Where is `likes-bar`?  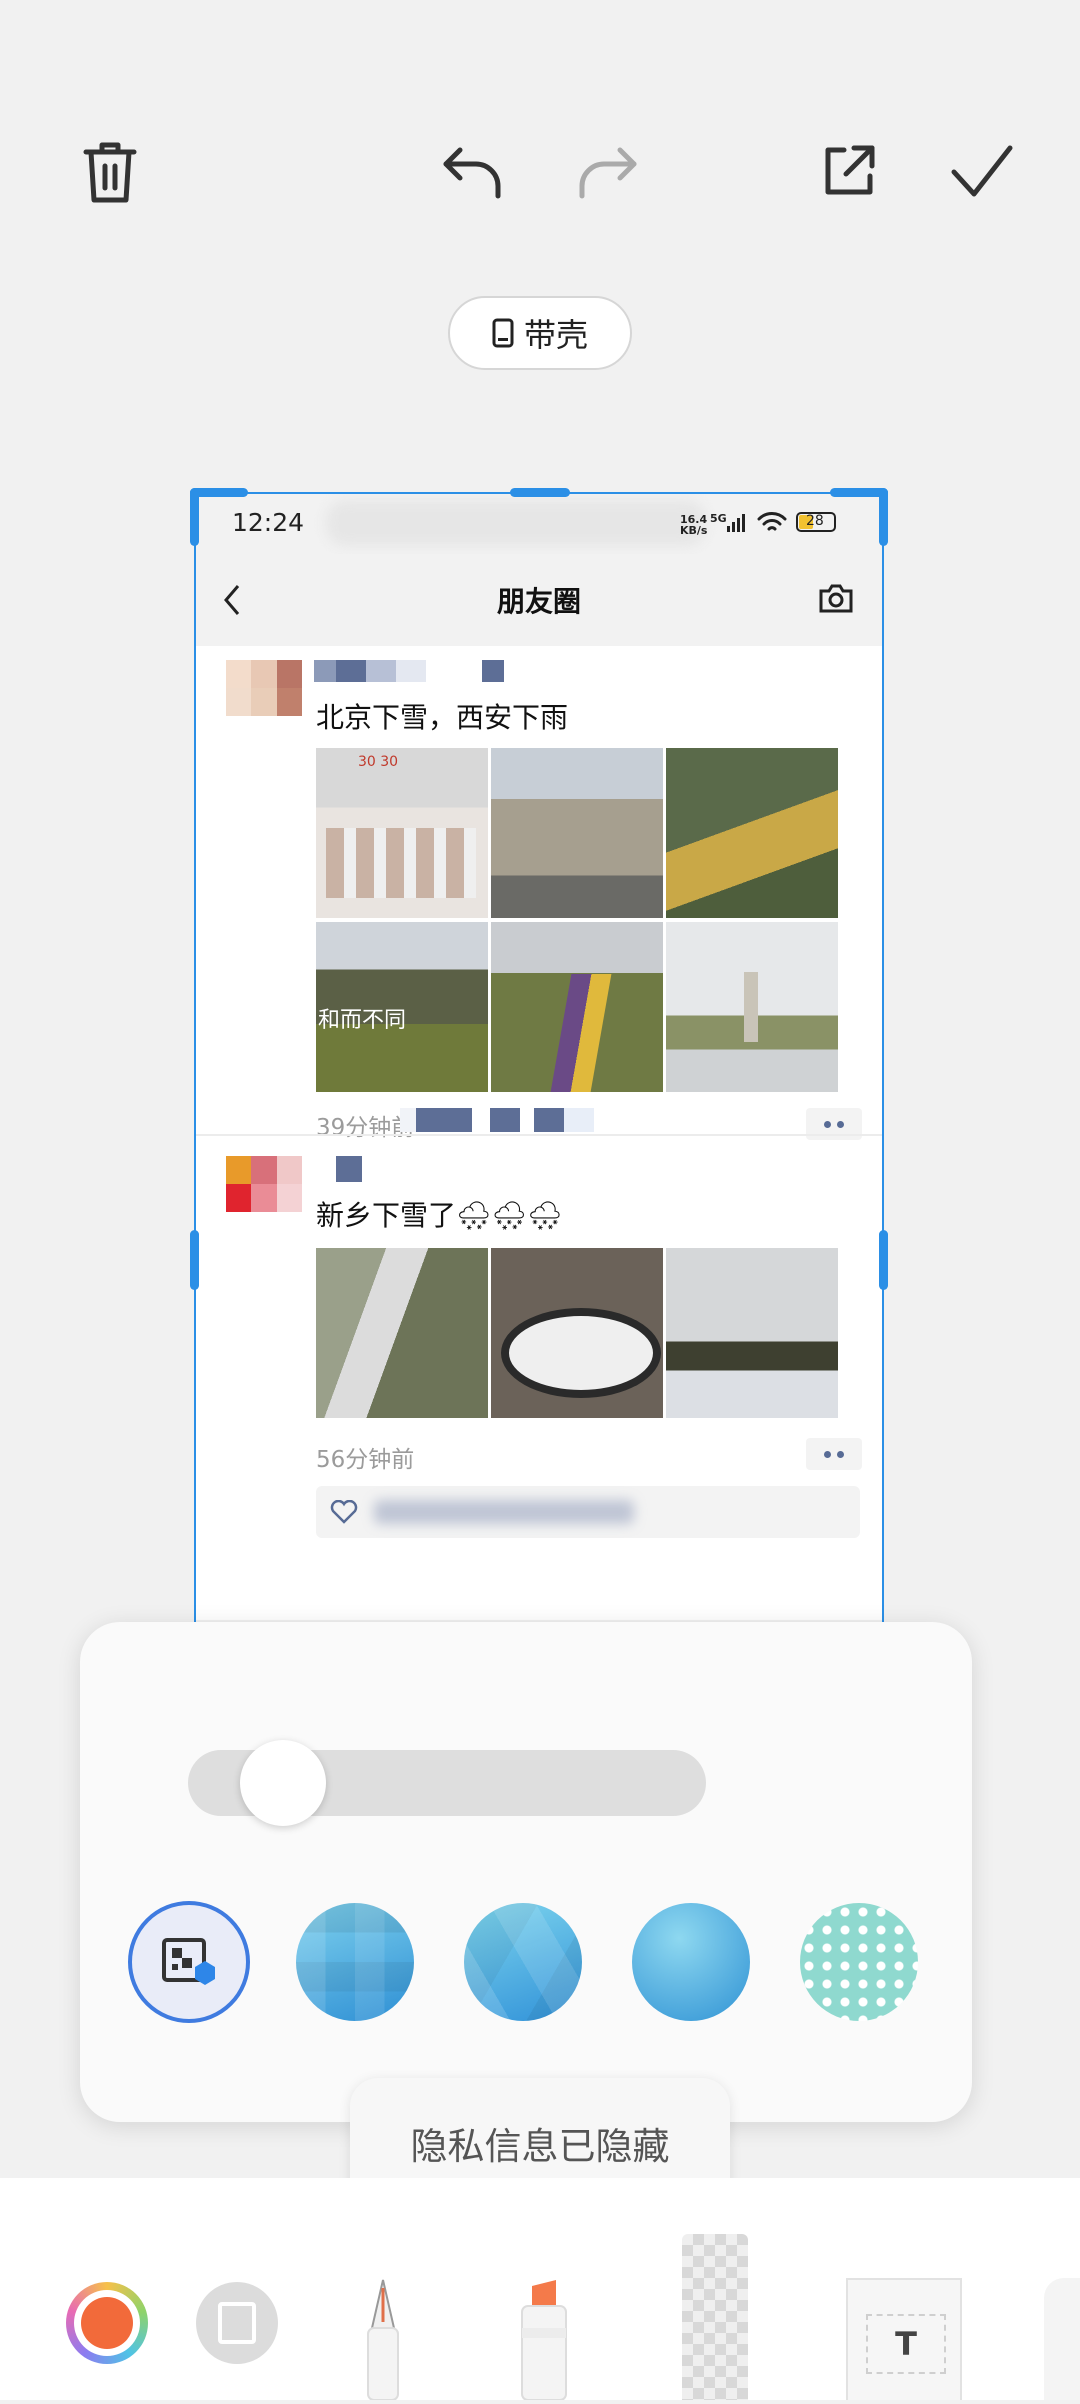 likes-bar is located at coordinates (588, 1512).